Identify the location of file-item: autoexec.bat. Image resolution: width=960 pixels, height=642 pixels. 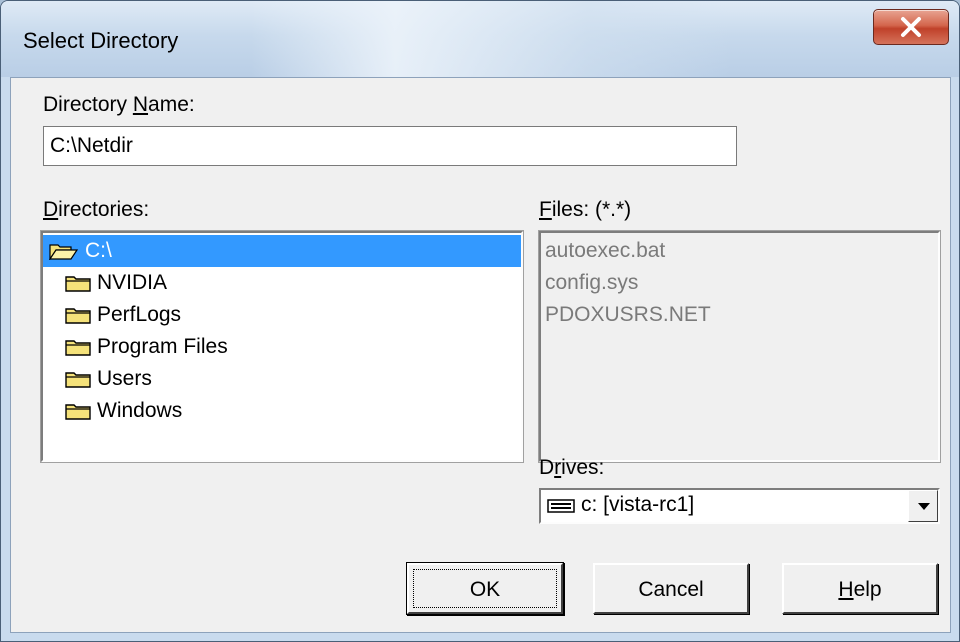
(605, 250).